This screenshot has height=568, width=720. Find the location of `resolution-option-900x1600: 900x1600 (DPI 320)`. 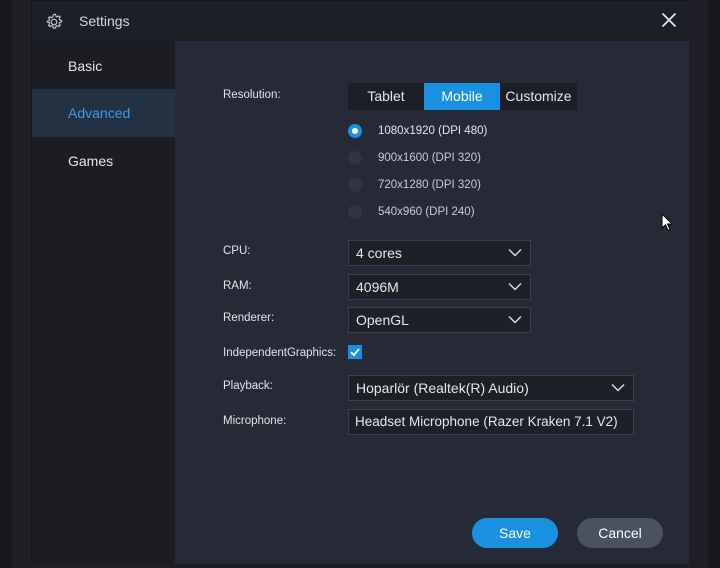

resolution-option-900x1600: 900x1600 (DPI 320) is located at coordinates (414, 158).